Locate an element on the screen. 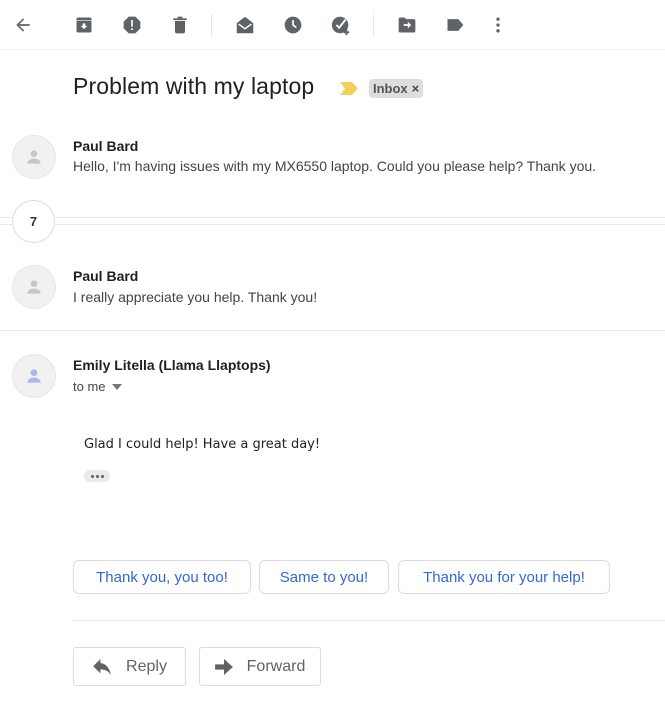 This screenshot has height=701, width=665. delete-icon is located at coordinates (180, 25).